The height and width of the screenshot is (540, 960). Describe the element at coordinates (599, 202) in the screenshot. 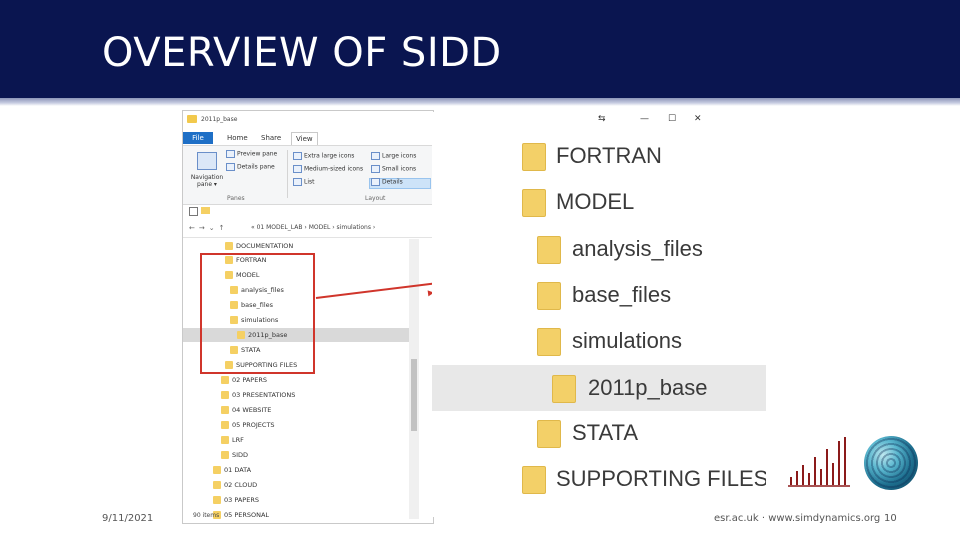

I see `zoom-item: MODEL` at that location.